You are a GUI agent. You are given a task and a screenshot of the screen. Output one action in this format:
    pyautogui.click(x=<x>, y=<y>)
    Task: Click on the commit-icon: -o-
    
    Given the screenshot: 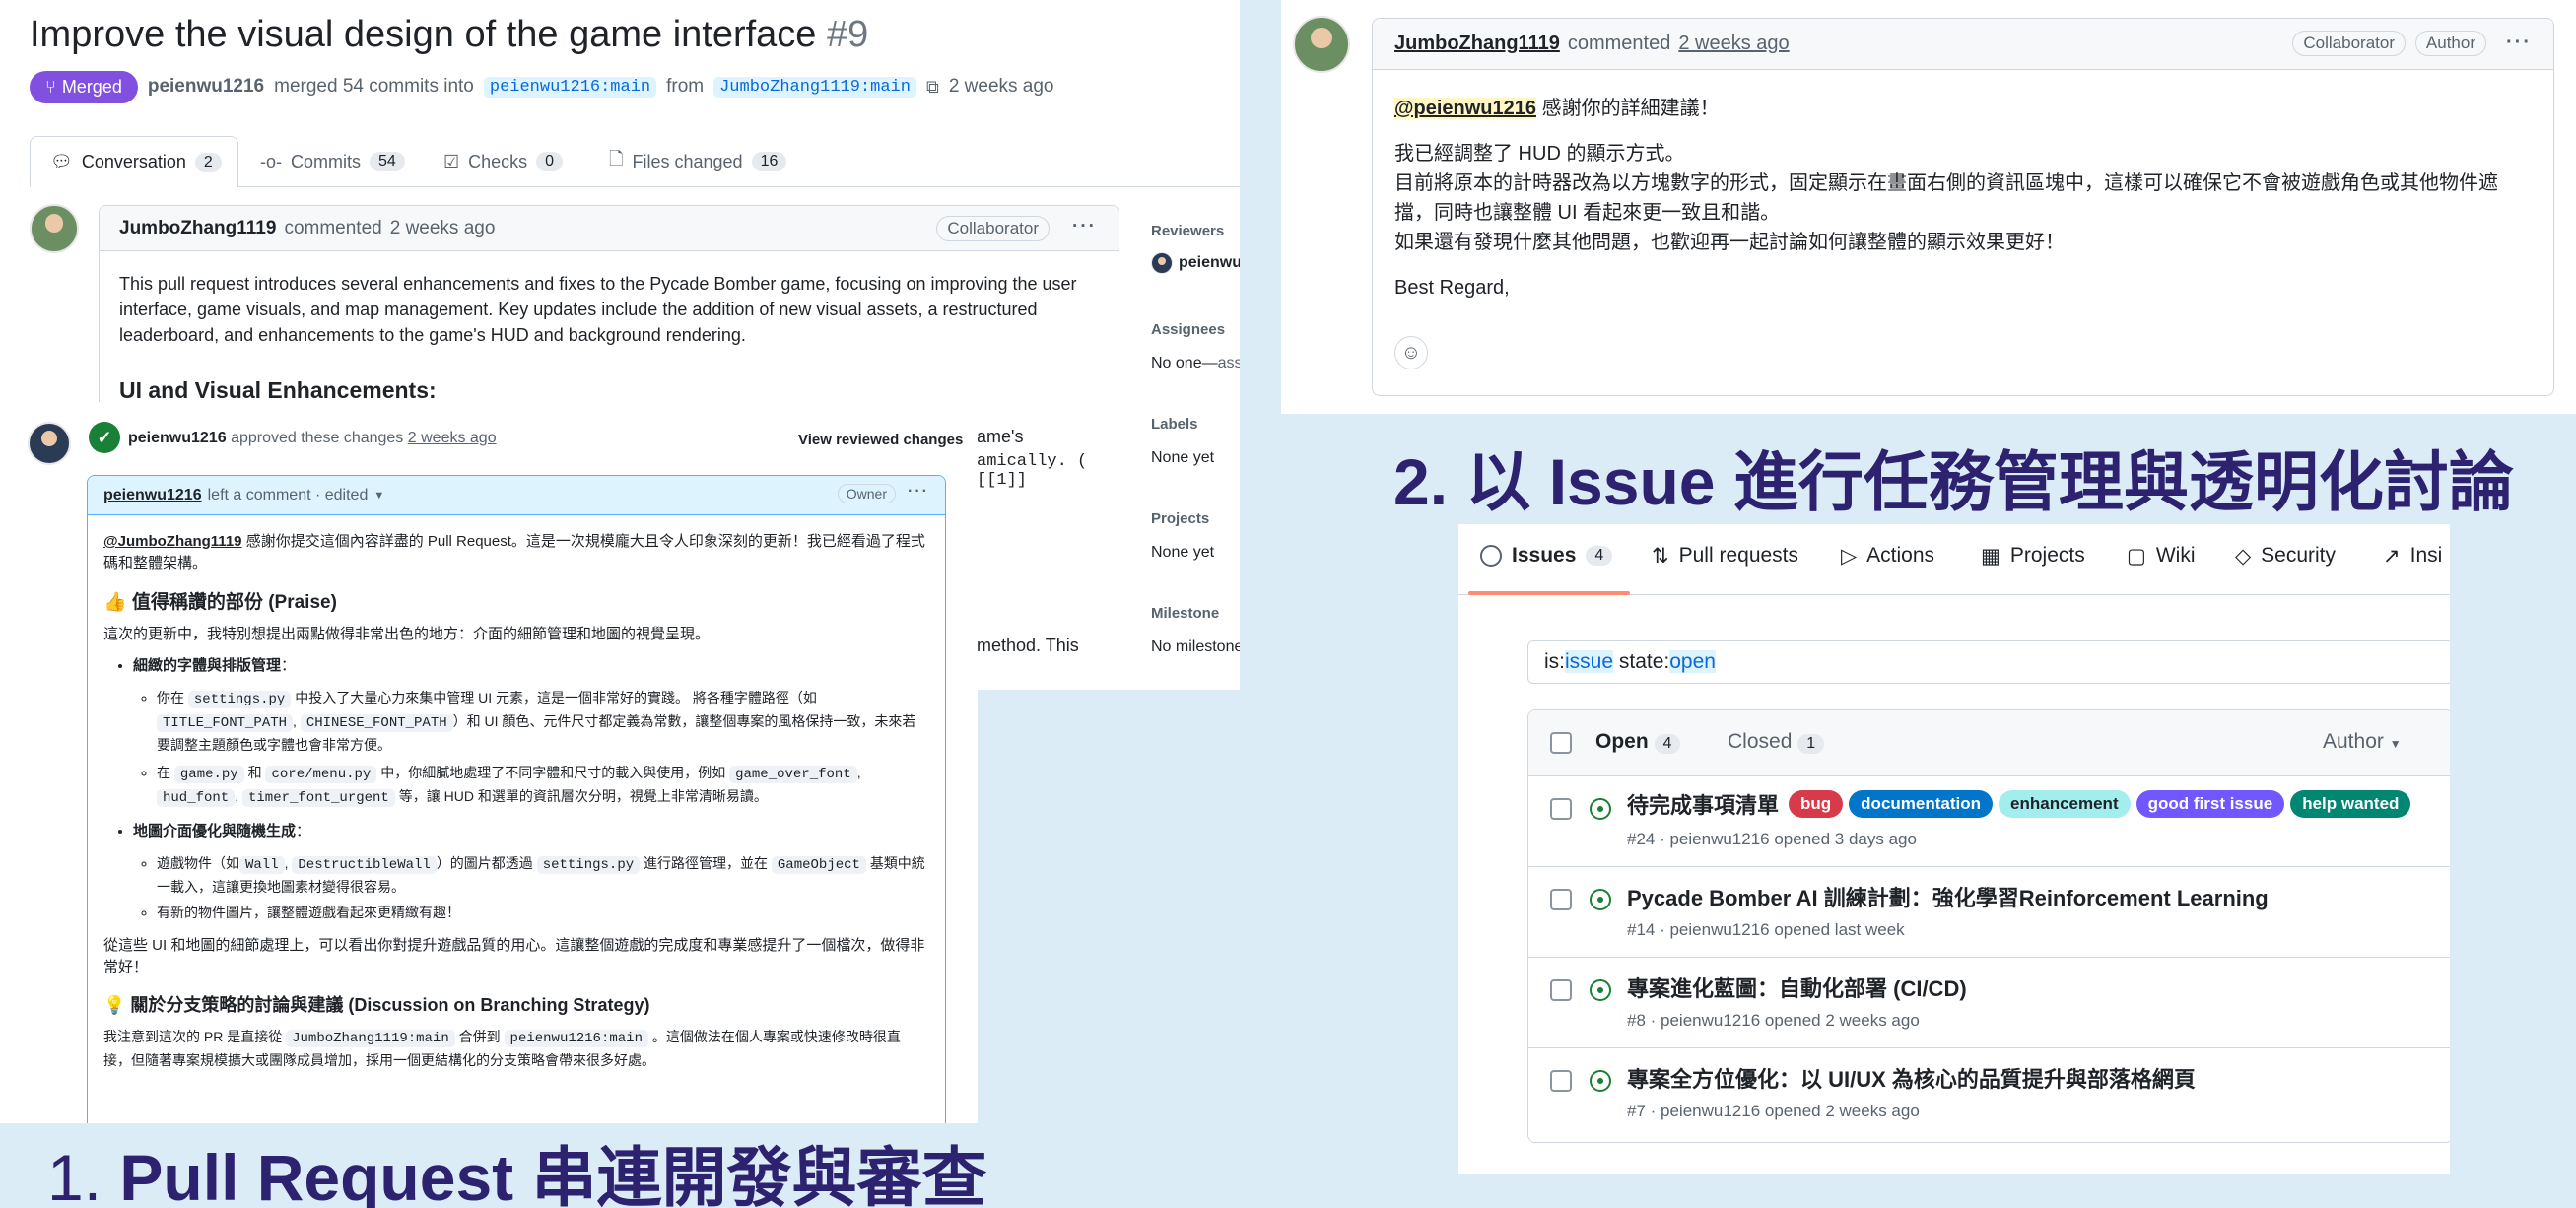 What is the action you would take?
    pyautogui.click(x=271, y=161)
    